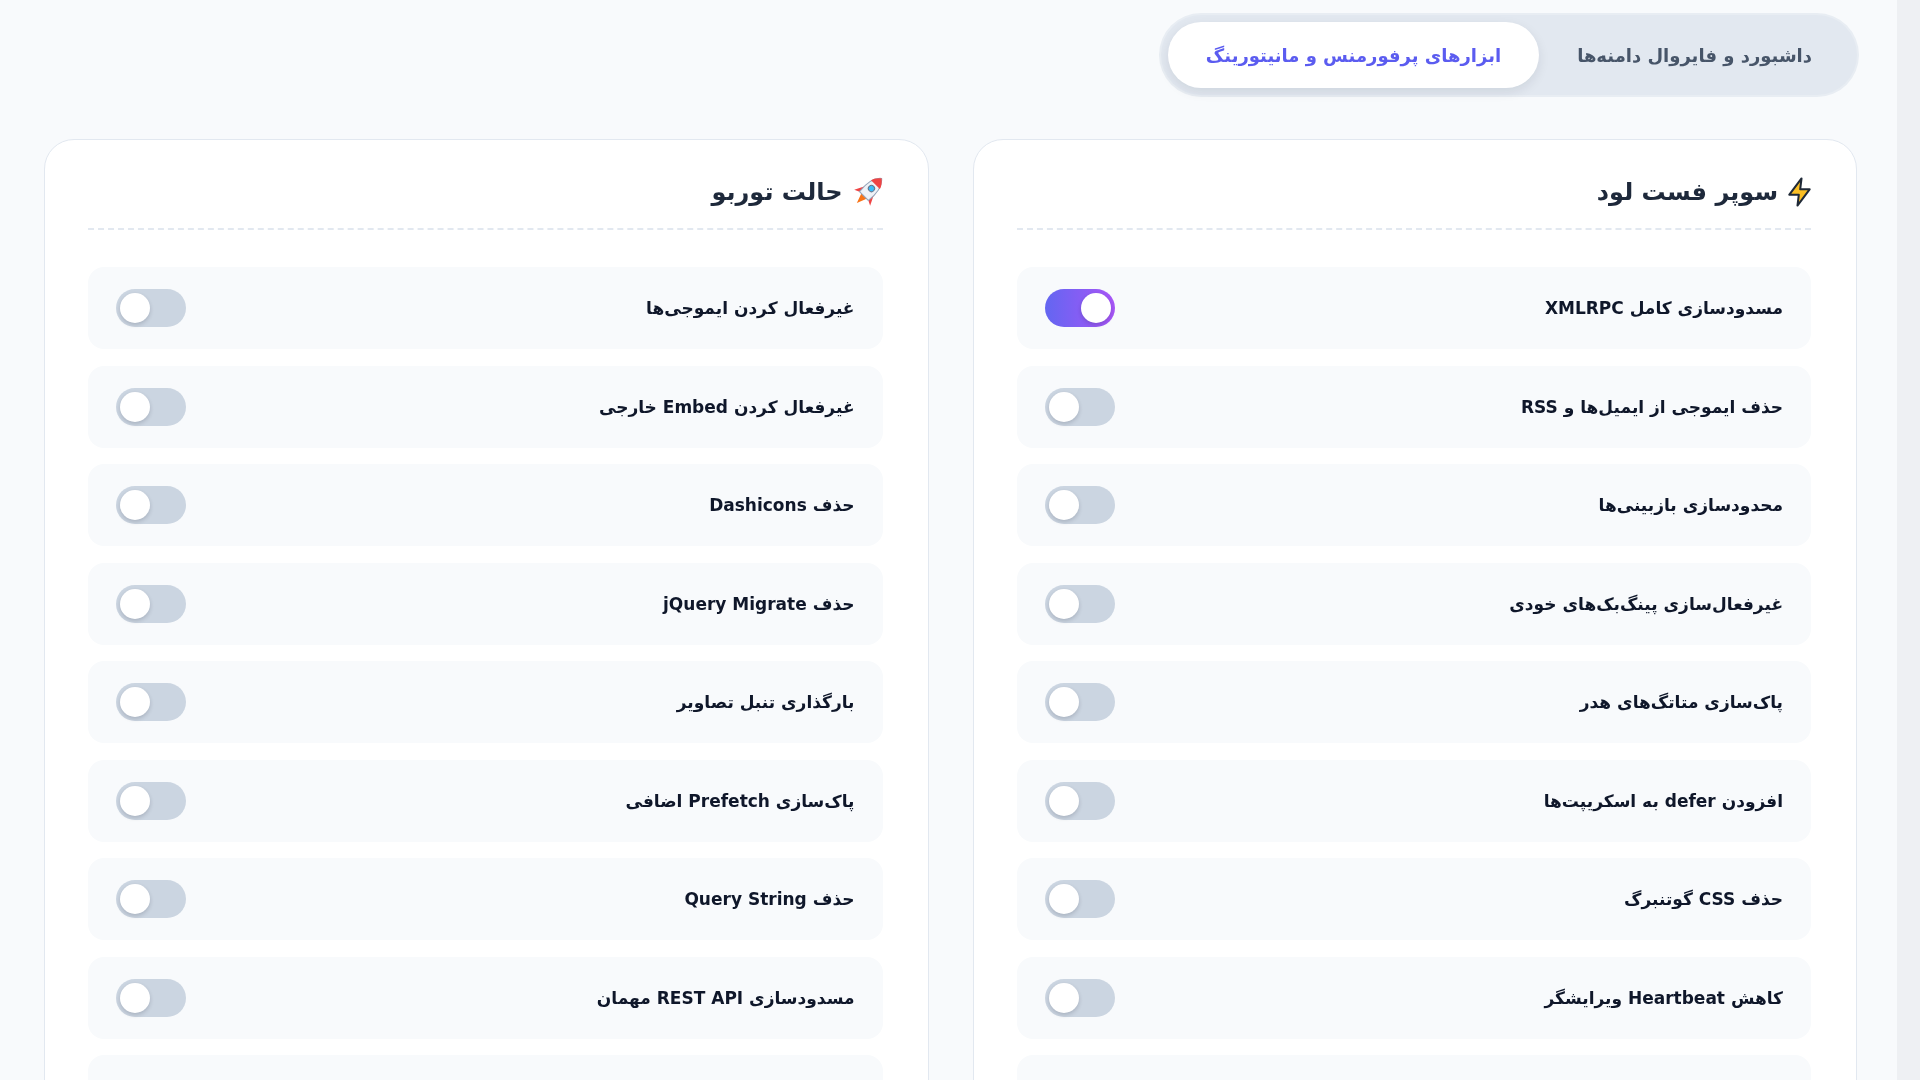 The image size is (1920, 1080). What do you see at coordinates (1646, 603) in the screenshot?
I see `setting-label: غیرفعال‌سازی پینگ‌بک‌های خودی` at bounding box center [1646, 603].